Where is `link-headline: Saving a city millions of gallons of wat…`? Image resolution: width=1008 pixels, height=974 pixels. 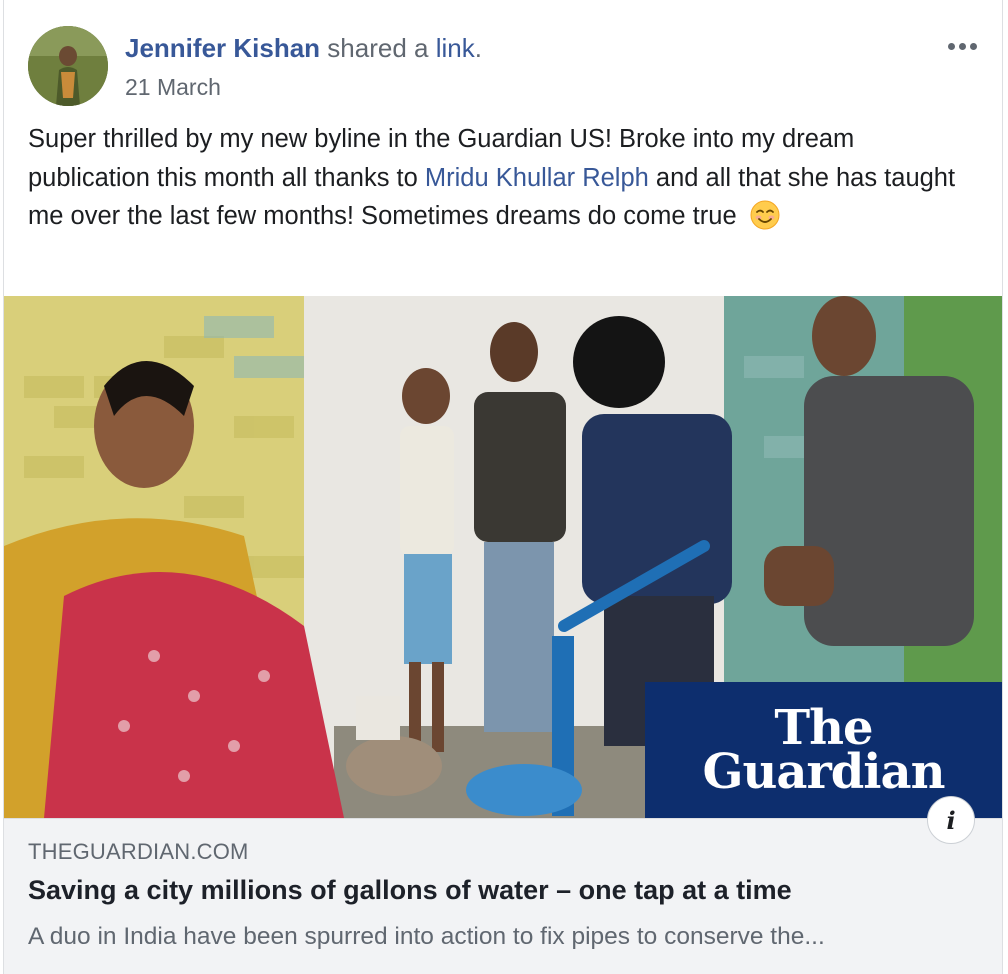
link-headline: Saving a city millions of gallons of wat… is located at coordinates (410, 890).